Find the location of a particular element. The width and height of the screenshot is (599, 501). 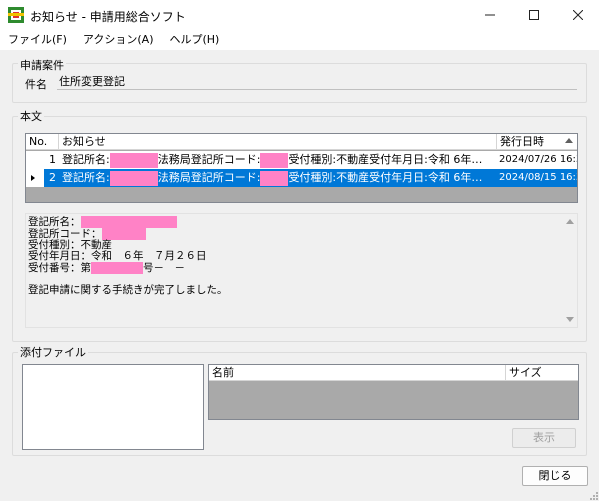

detail-line: 登記所名： is located at coordinates (54, 222).